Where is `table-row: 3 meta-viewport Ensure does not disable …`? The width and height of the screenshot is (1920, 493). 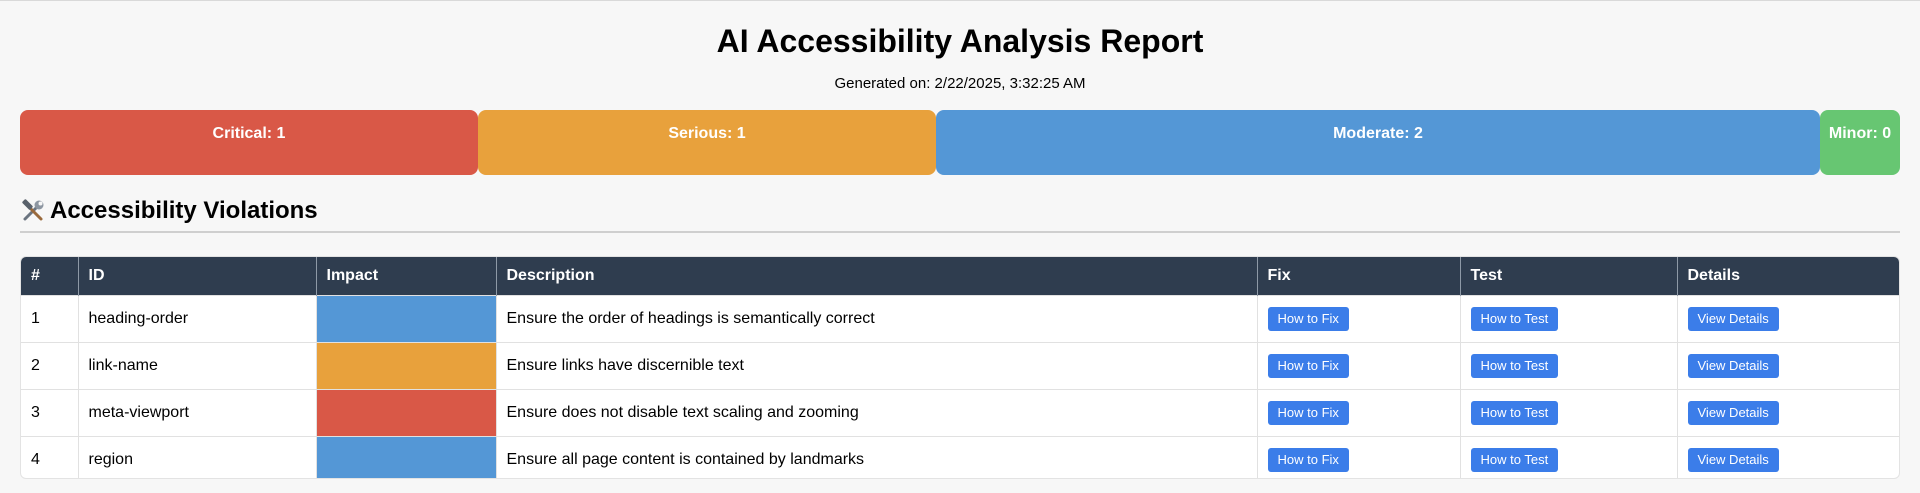
table-row: 3 meta-viewport Ensure does not disable … is located at coordinates (960, 412).